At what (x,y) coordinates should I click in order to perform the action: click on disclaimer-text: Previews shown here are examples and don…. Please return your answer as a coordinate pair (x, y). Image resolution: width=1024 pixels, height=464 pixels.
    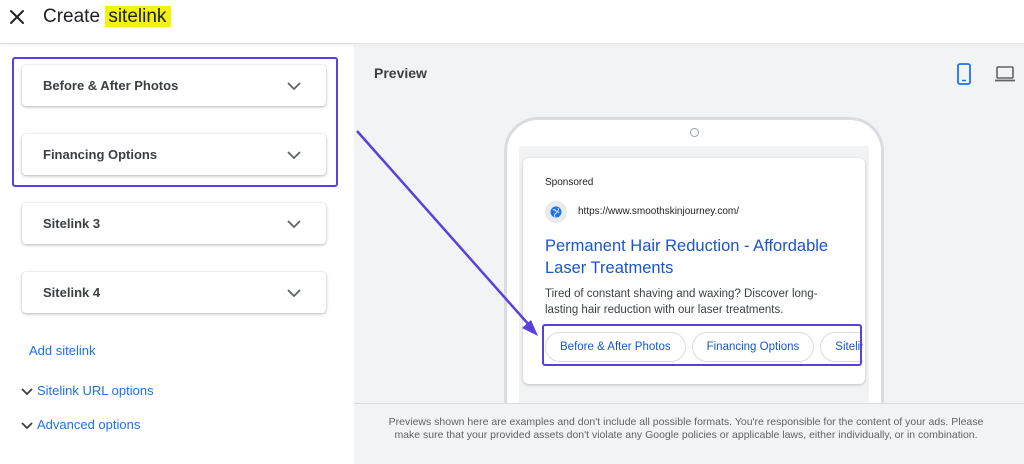
    Looking at the image, I should click on (686, 428).